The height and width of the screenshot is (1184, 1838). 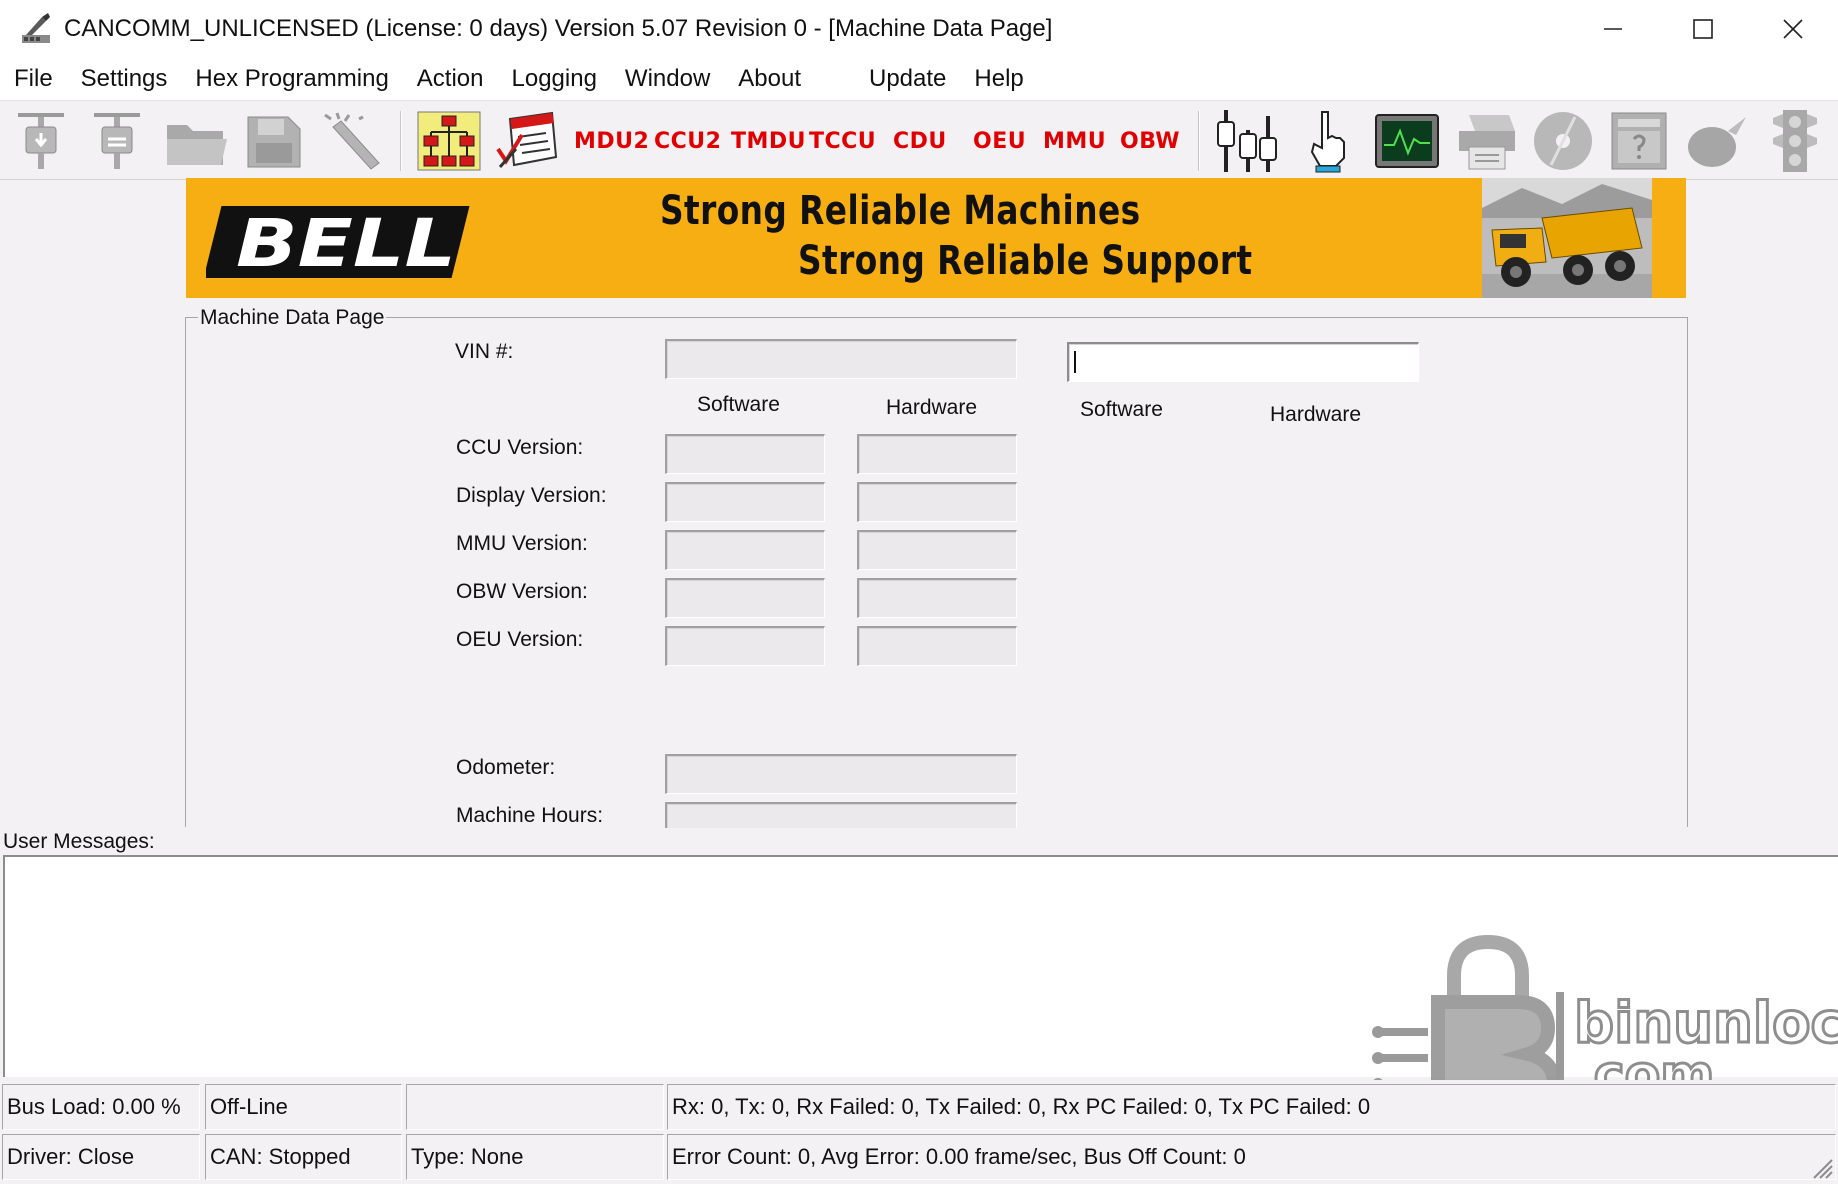 I want to click on oeu-hardware-field, so click(x=937, y=646).